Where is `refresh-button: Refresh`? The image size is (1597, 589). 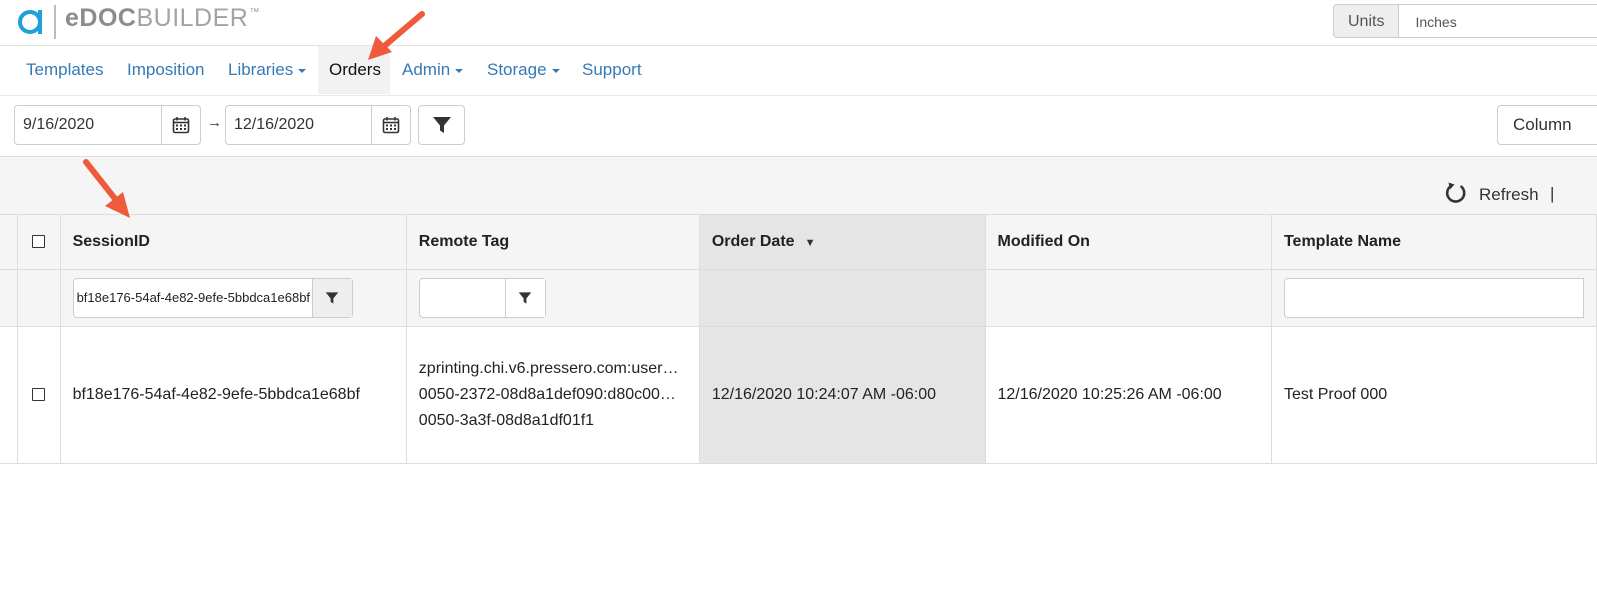 refresh-button: Refresh is located at coordinates (1509, 195).